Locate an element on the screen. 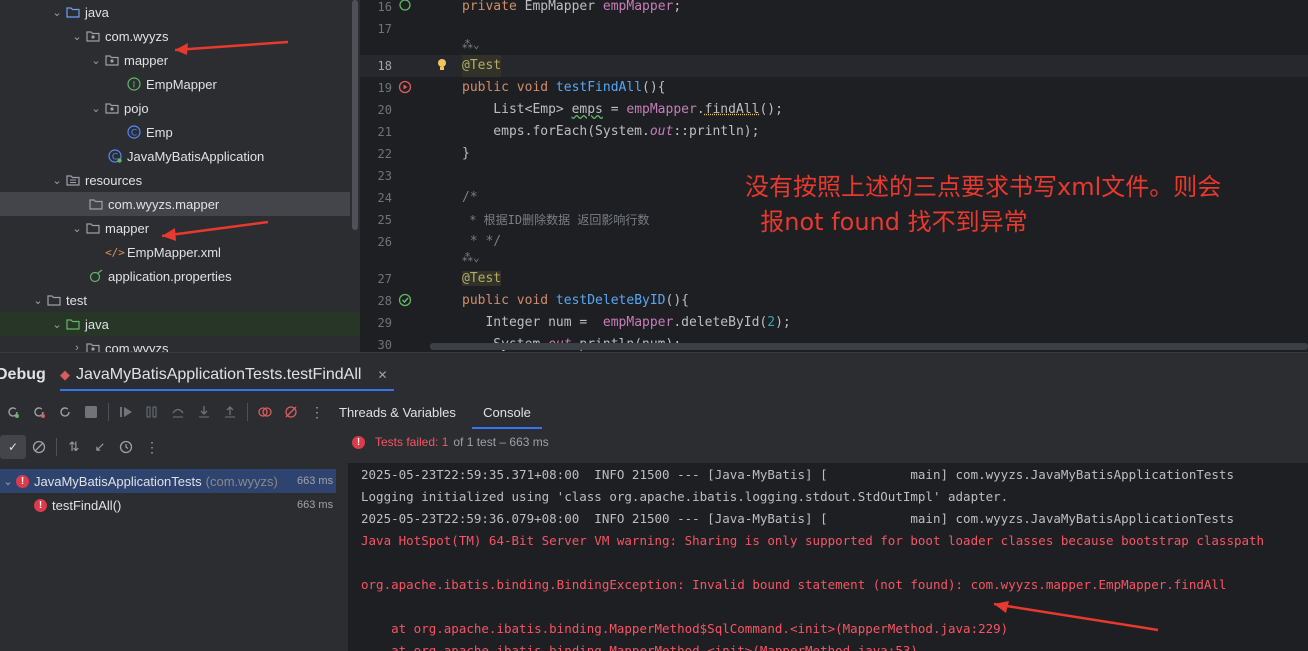 This screenshot has width=1308, height=651. tree-item-label: pojo is located at coordinates (136, 108).